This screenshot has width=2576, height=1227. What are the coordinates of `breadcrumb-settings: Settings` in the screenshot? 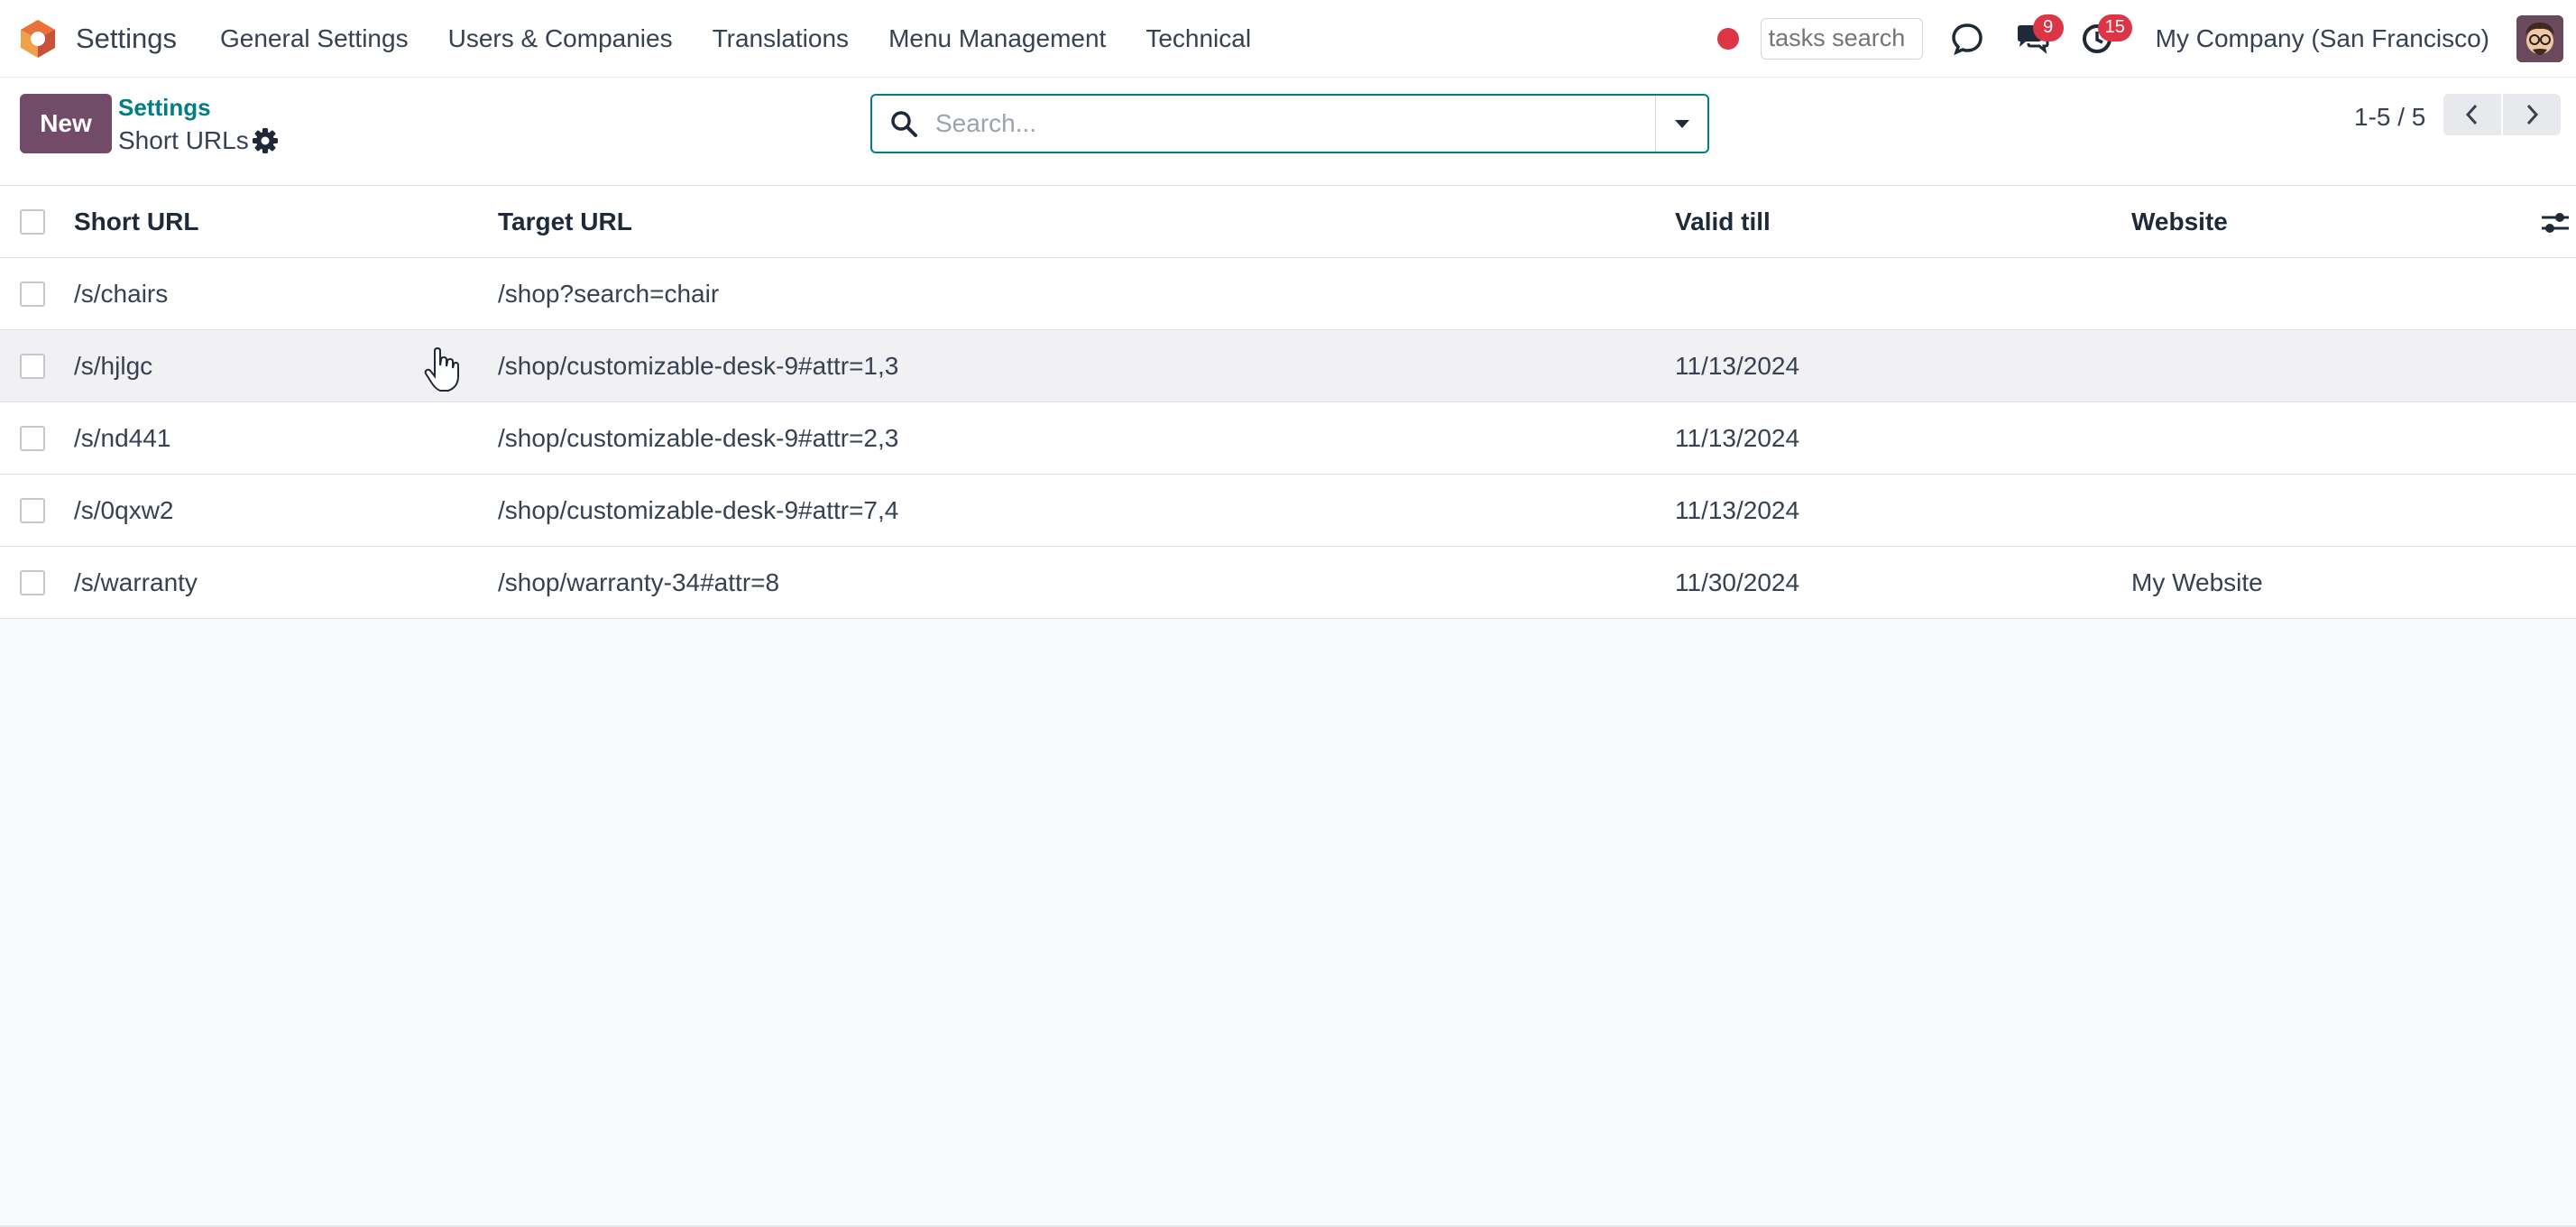 It's located at (164, 108).